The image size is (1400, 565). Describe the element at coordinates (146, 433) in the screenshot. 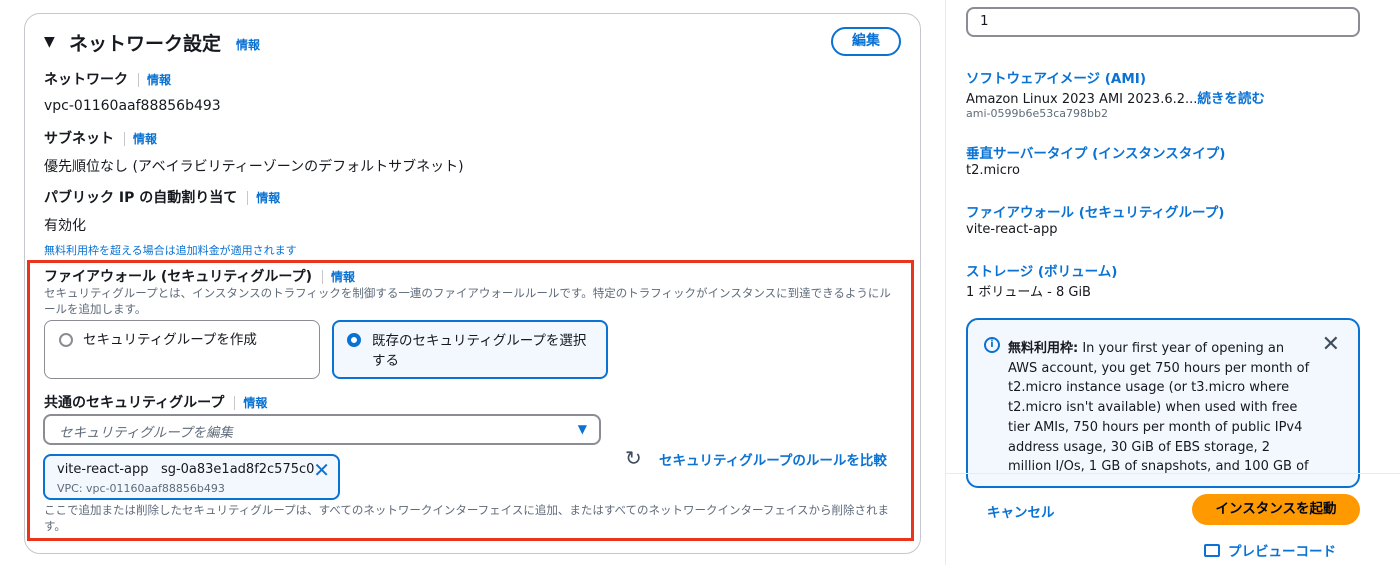

I see `select-placeholder: セキュリティグループを編集` at that location.